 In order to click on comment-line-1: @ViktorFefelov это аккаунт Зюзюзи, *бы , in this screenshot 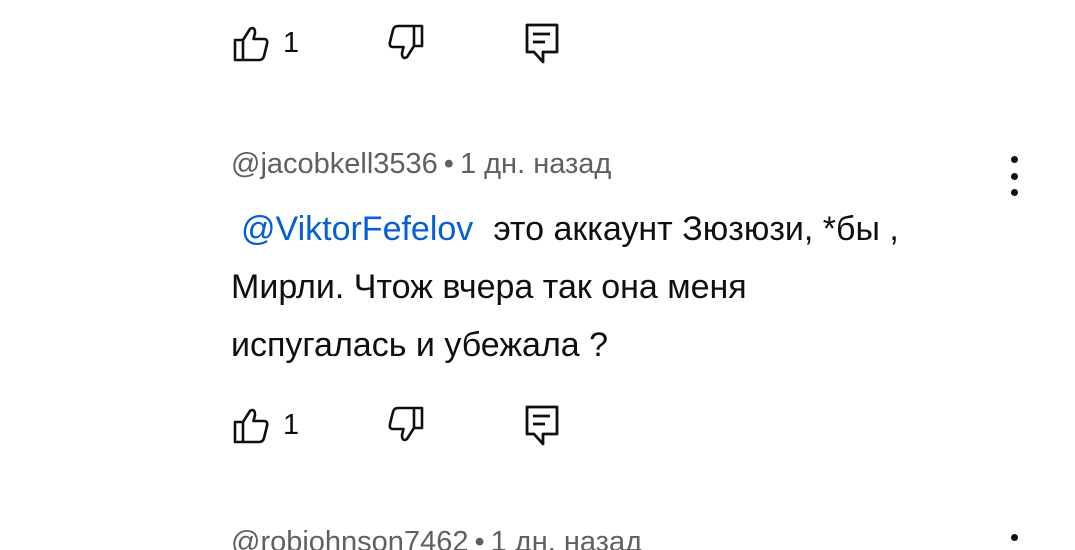, I will do `click(626, 229)`.